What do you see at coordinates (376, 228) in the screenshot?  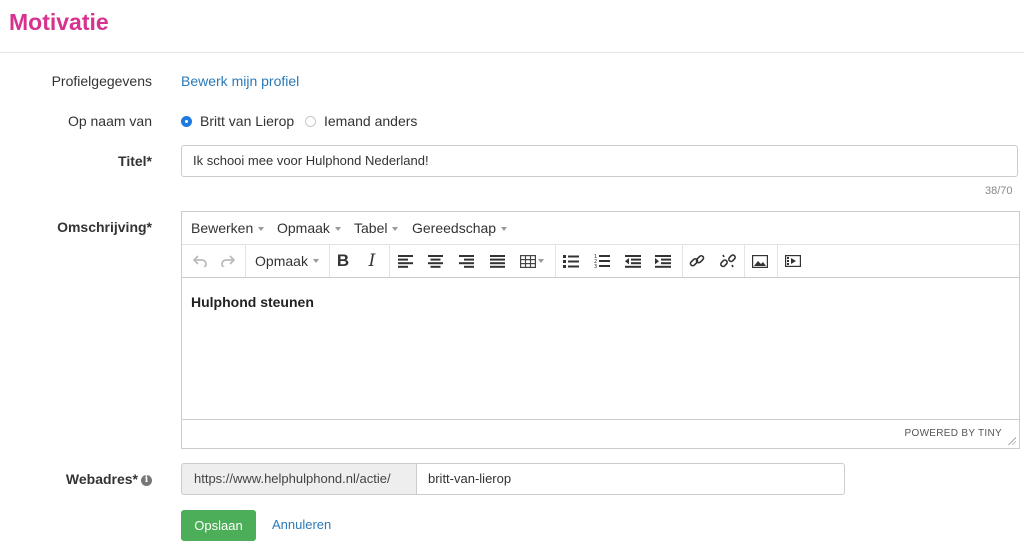 I see `menu-tabel: Tabel` at bounding box center [376, 228].